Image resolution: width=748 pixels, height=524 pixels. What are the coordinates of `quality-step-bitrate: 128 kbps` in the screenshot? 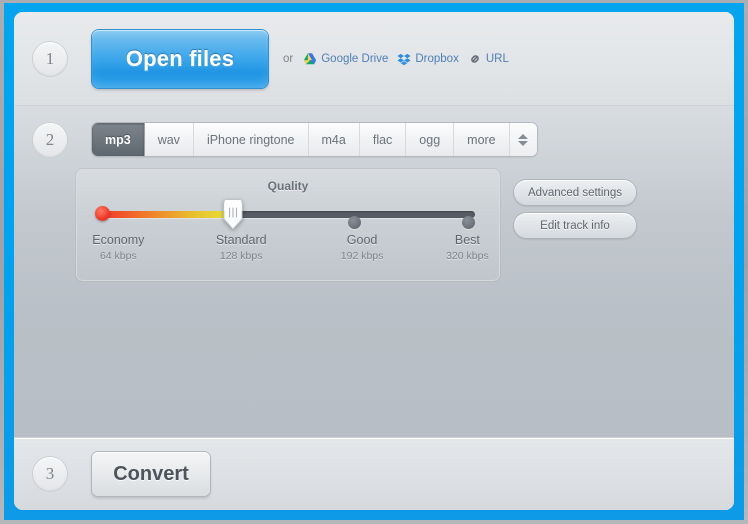 It's located at (241, 256).